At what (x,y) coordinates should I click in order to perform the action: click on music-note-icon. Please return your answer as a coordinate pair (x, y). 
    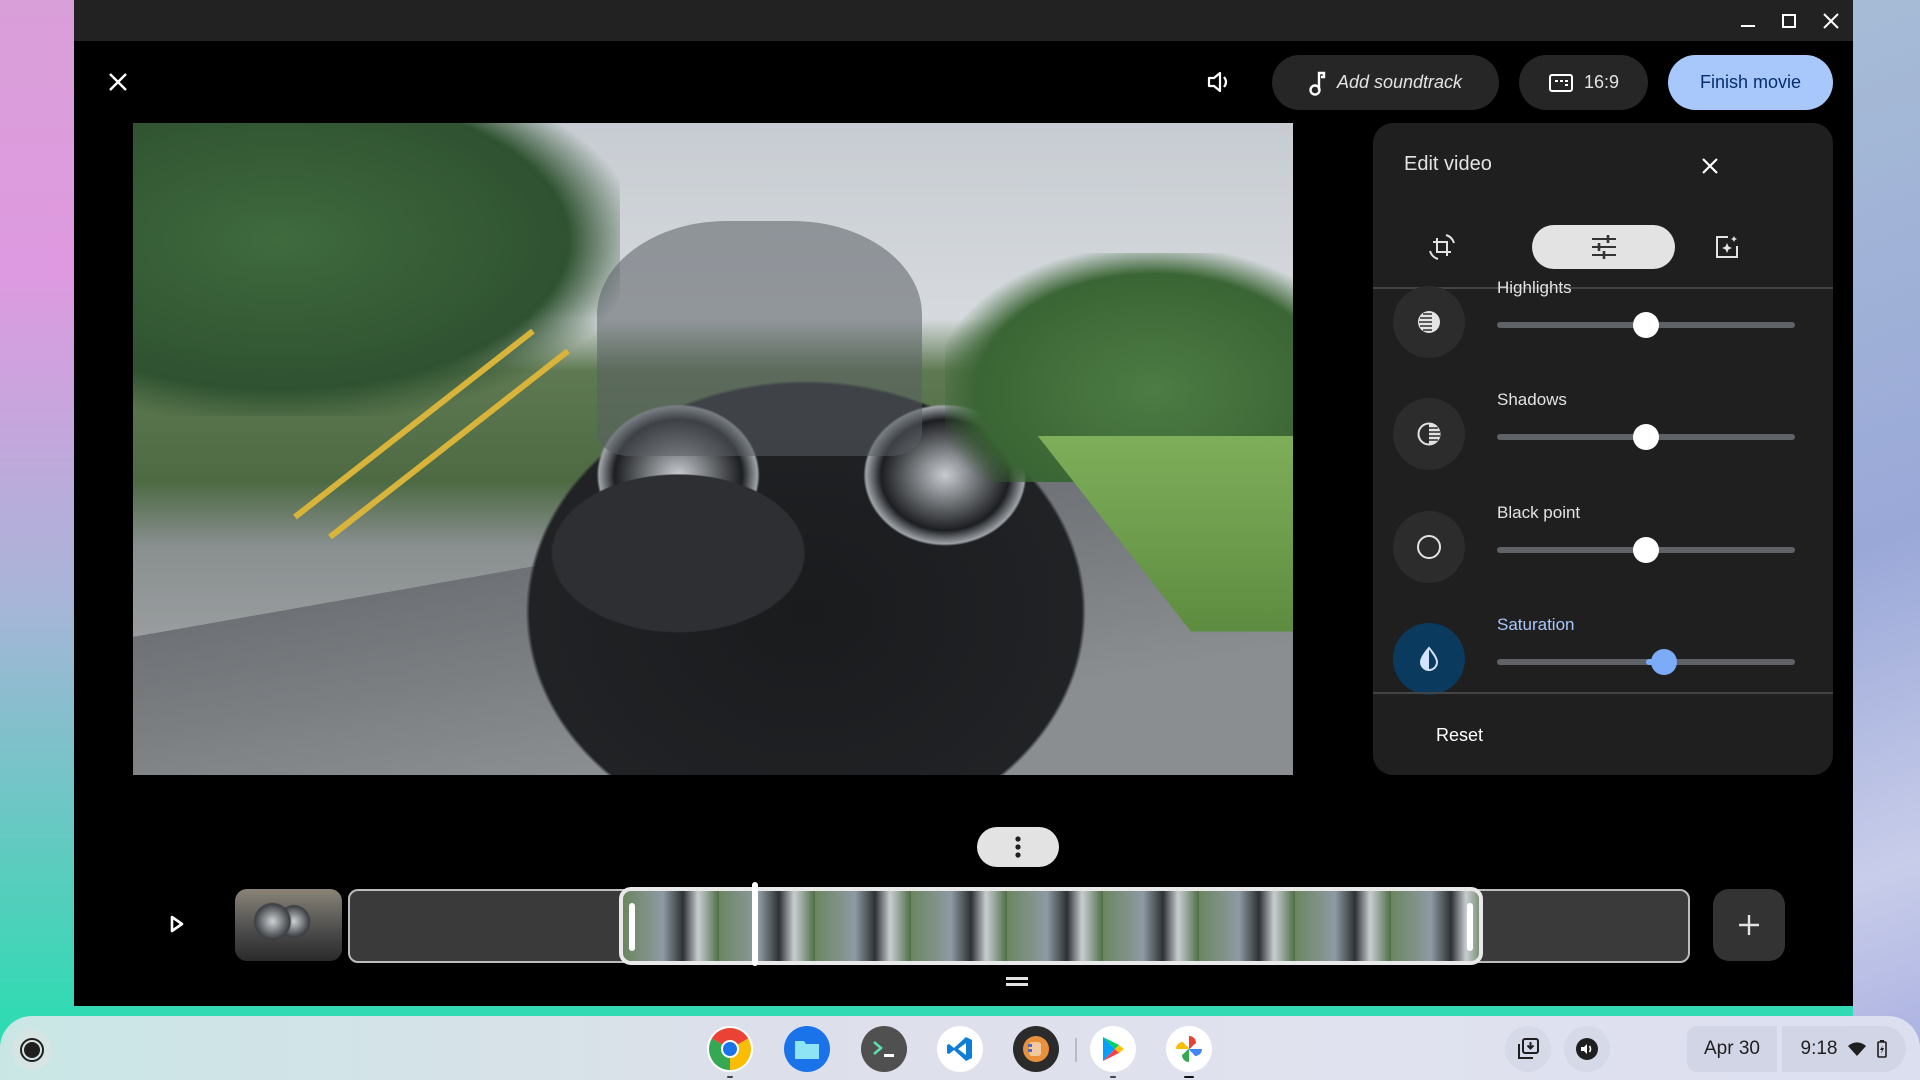
    Looking at the image, I should click on (1317, 83).